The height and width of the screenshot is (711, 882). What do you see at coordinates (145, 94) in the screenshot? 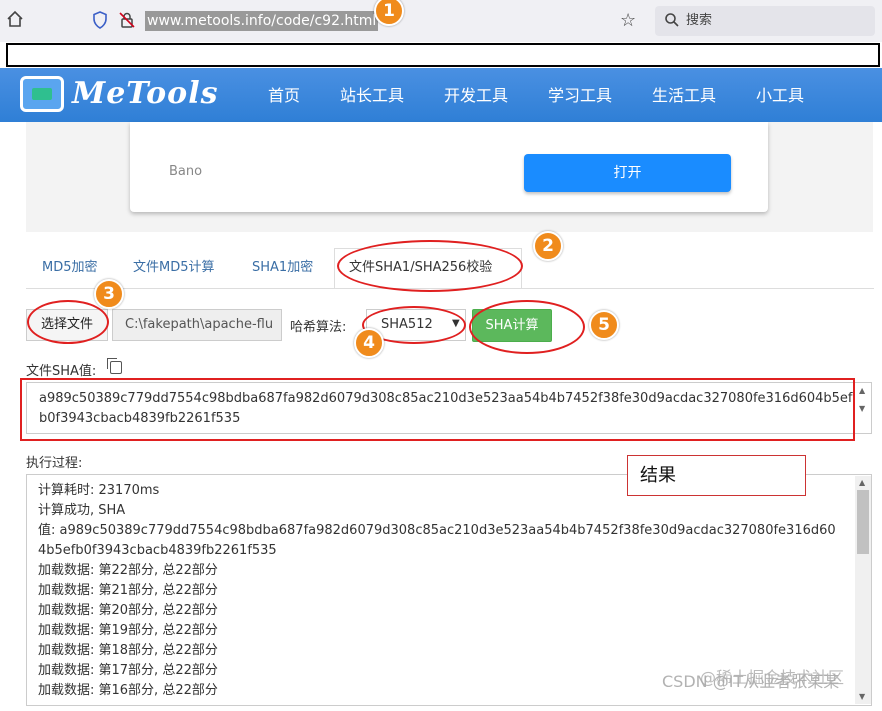
I see `logo-text: MeTools` at bounding box center [145, 94].